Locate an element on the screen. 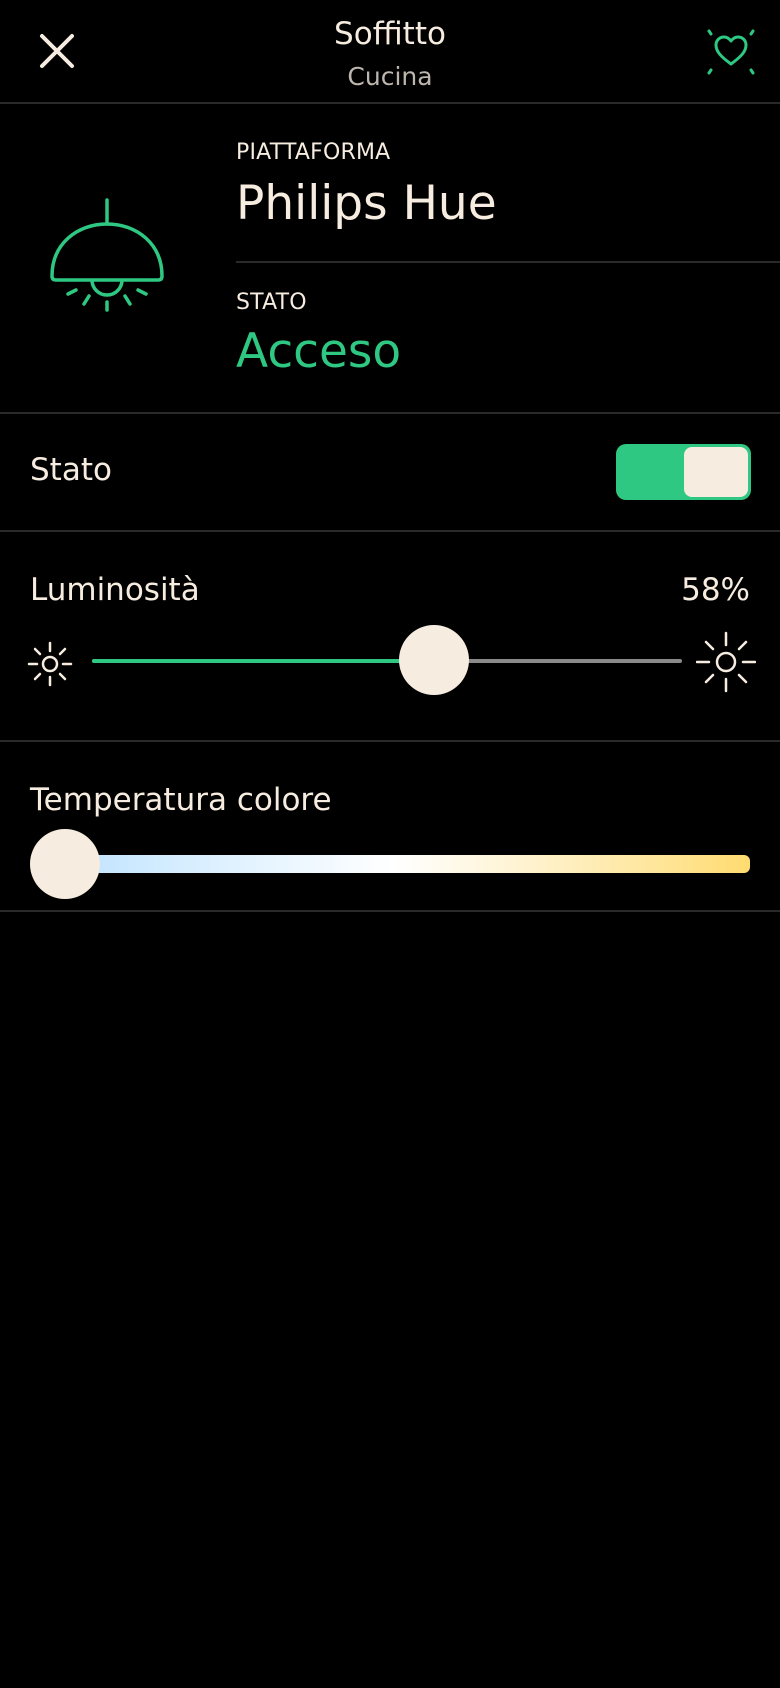 The width and height of the screenshot is (780, 1688). page-title: Soffitto is located at coordinates (390, 34).